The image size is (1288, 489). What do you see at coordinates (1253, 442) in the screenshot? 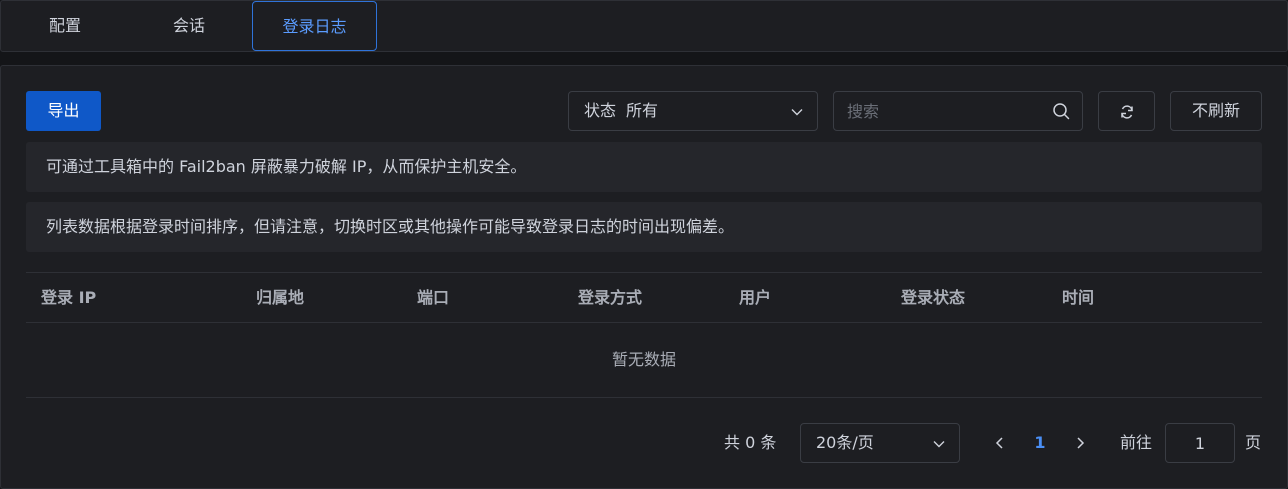
I see `page-unit-label: 页` at bounding box center [1253, 442].